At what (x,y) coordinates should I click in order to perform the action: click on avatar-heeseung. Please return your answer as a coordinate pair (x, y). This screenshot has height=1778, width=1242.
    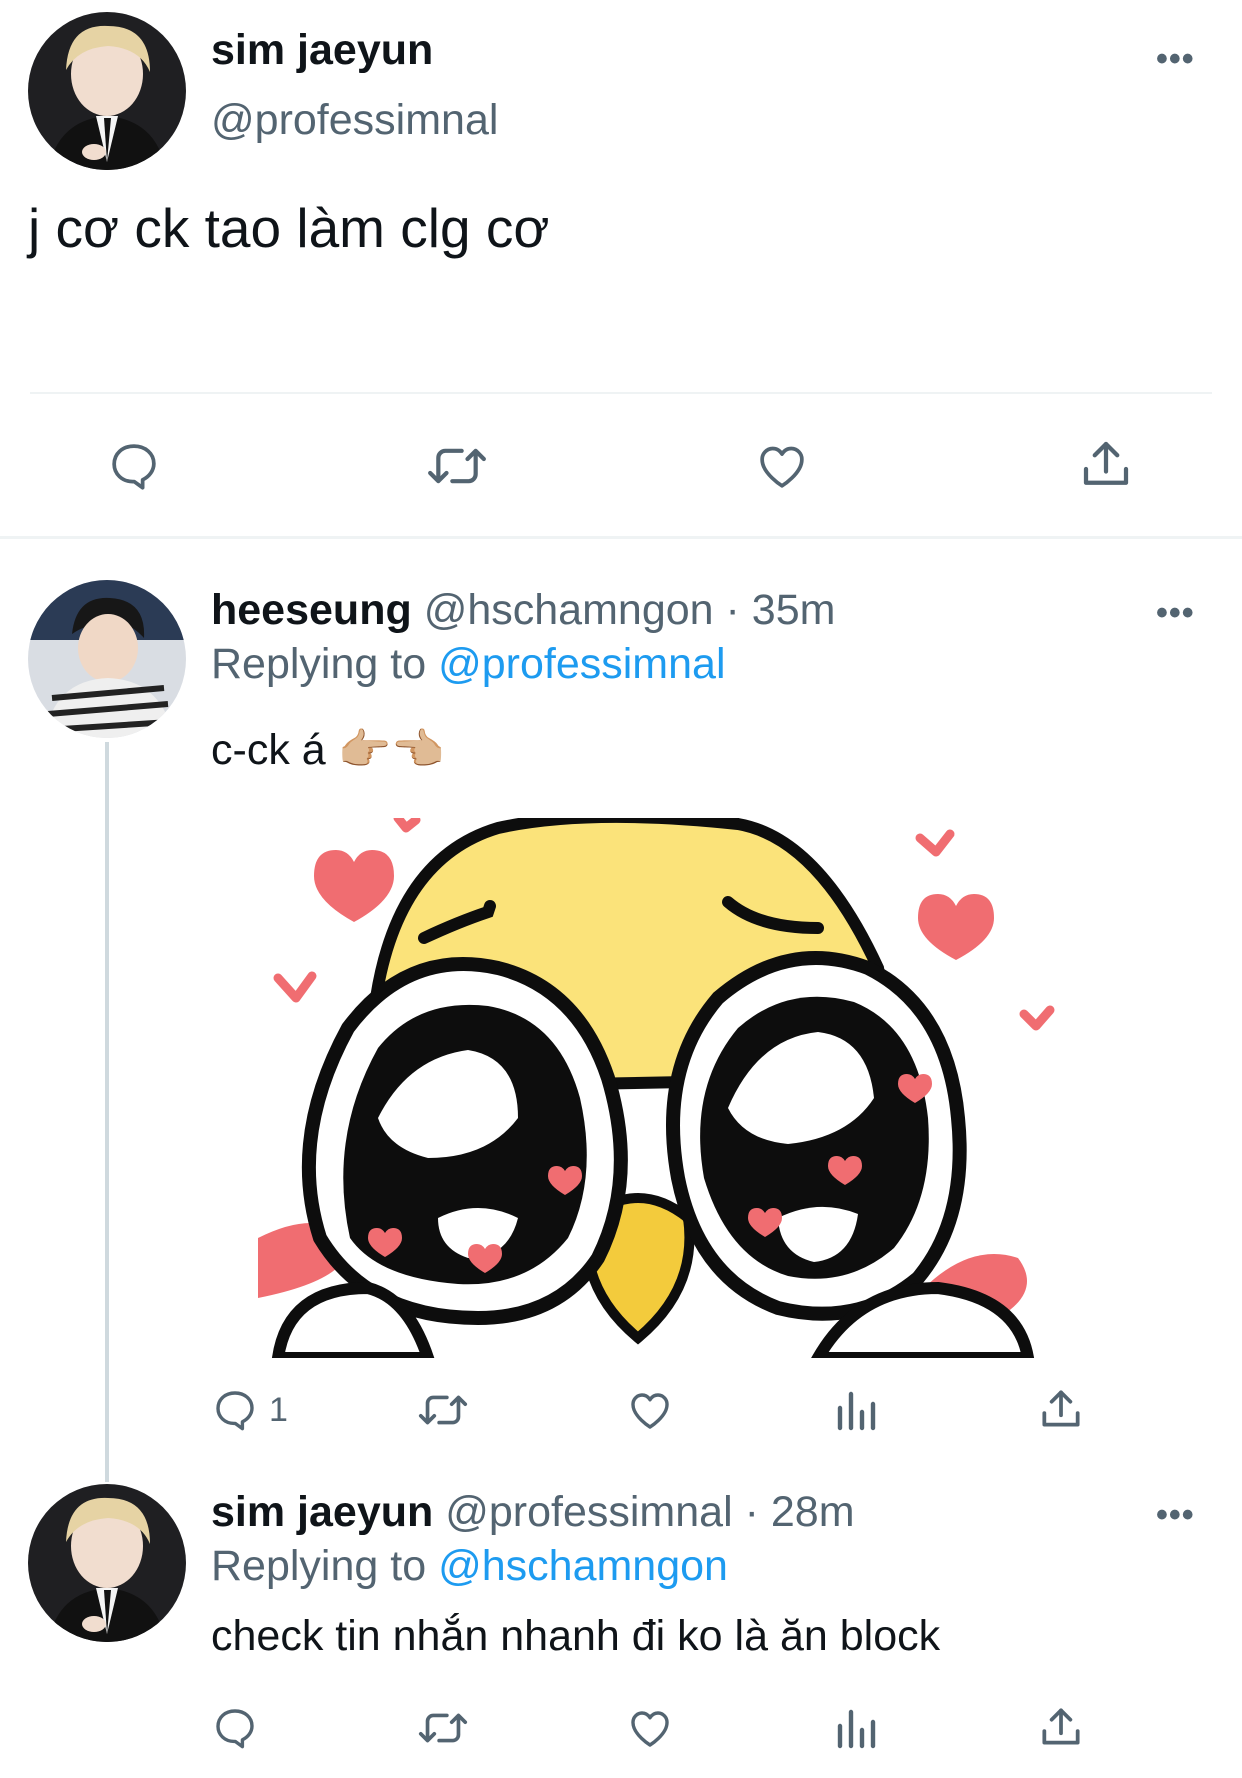
    Looking at the image, I should click on (107, 659).